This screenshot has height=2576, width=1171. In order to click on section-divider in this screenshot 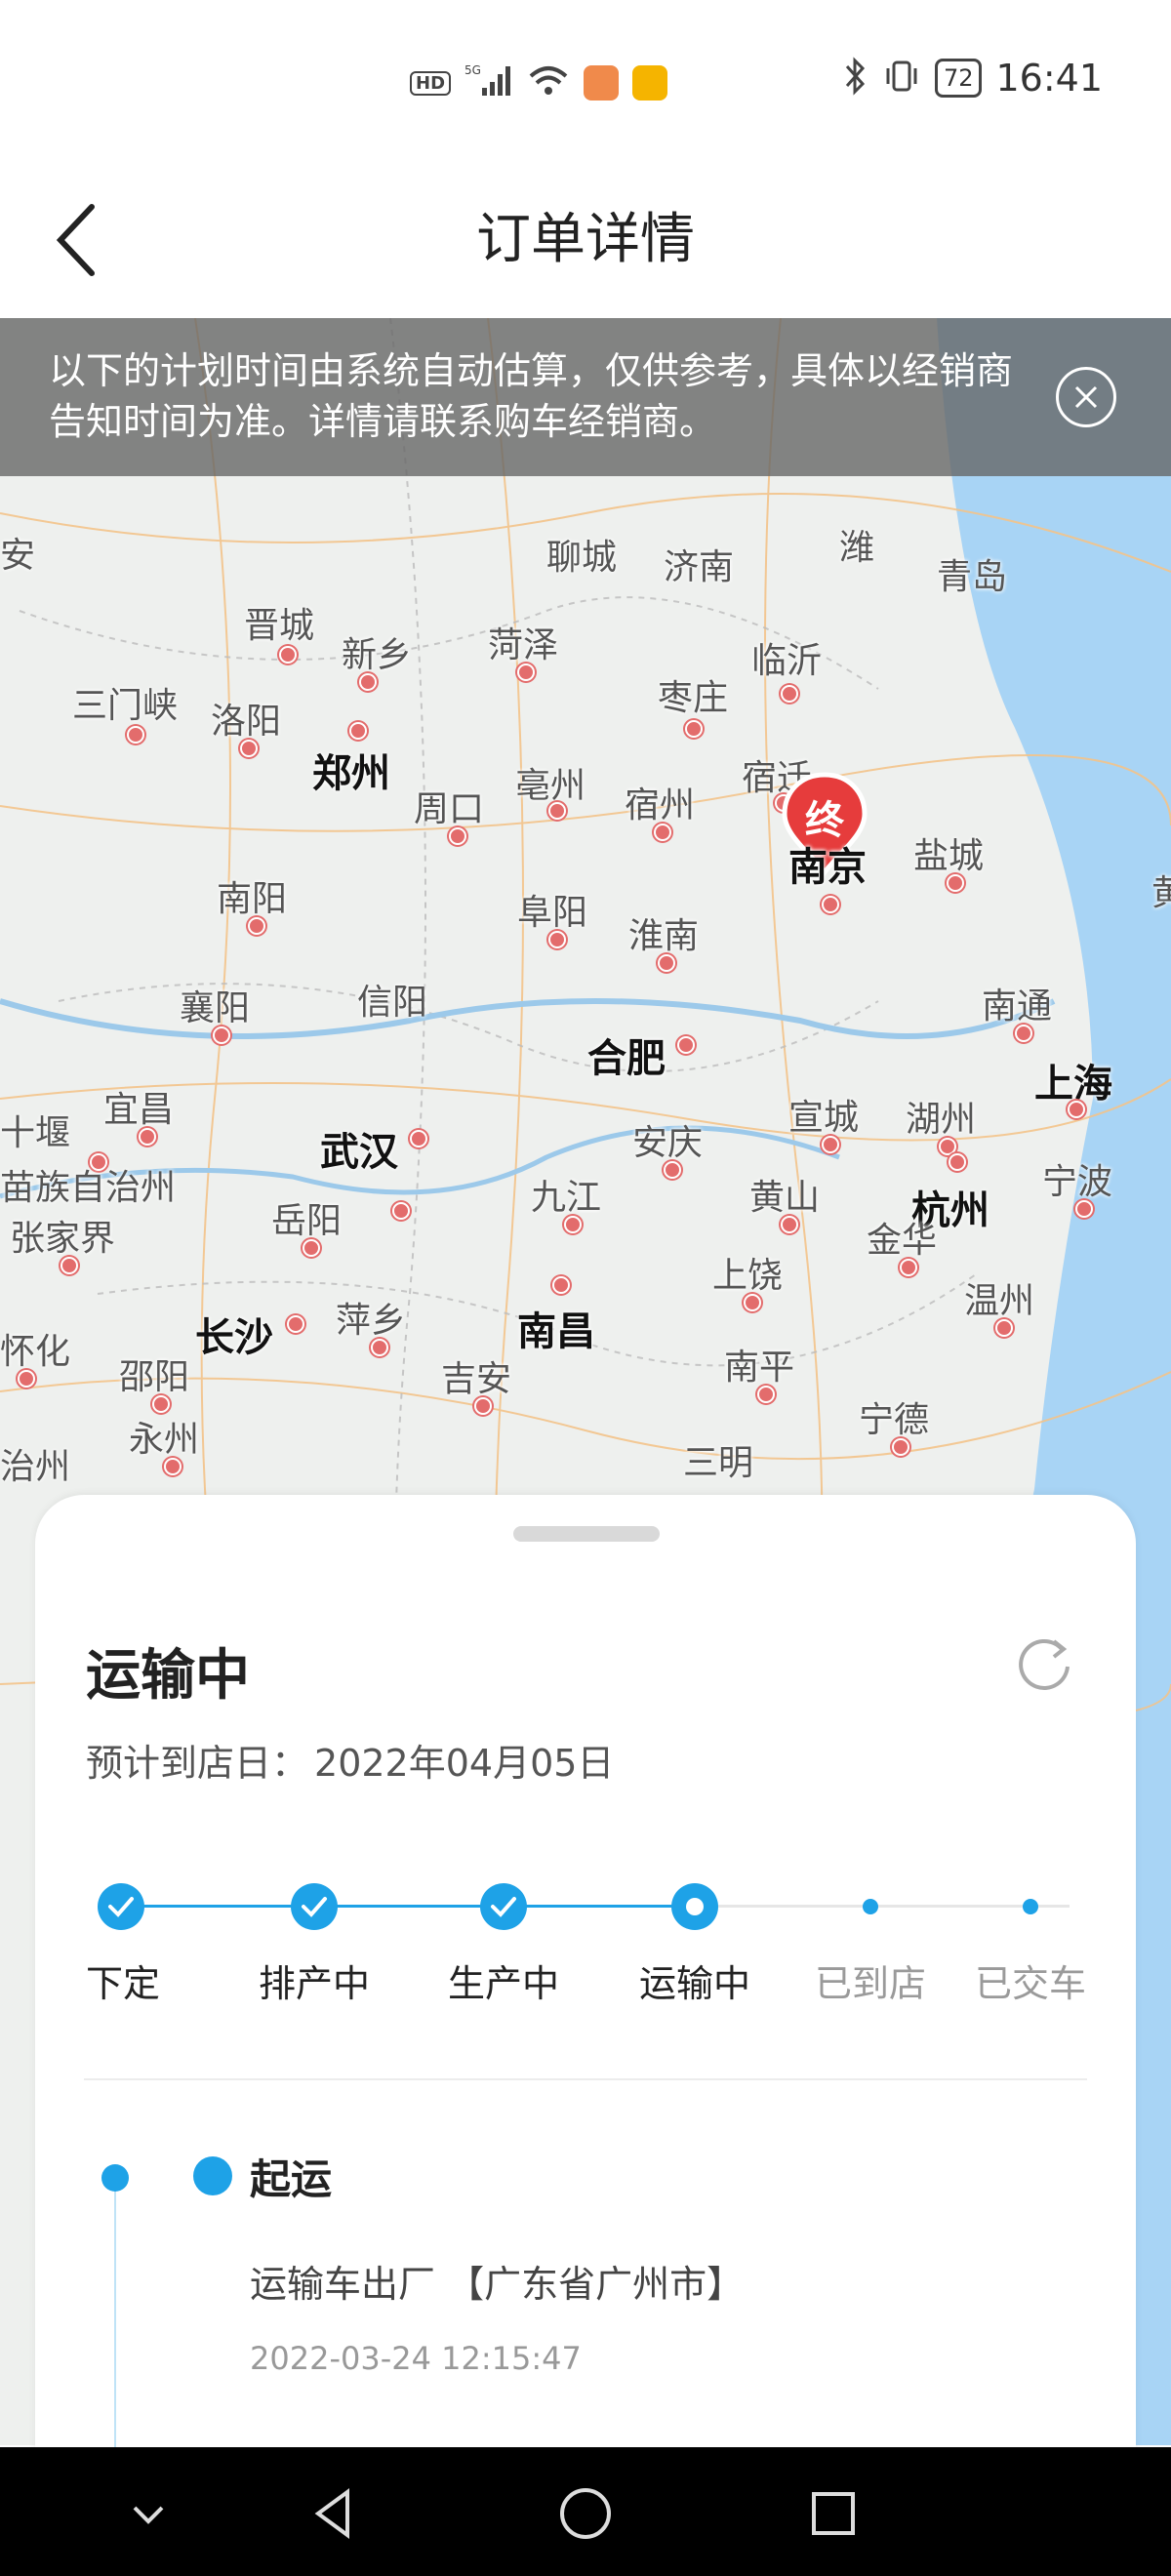, I will do `click(585, 2079)`.